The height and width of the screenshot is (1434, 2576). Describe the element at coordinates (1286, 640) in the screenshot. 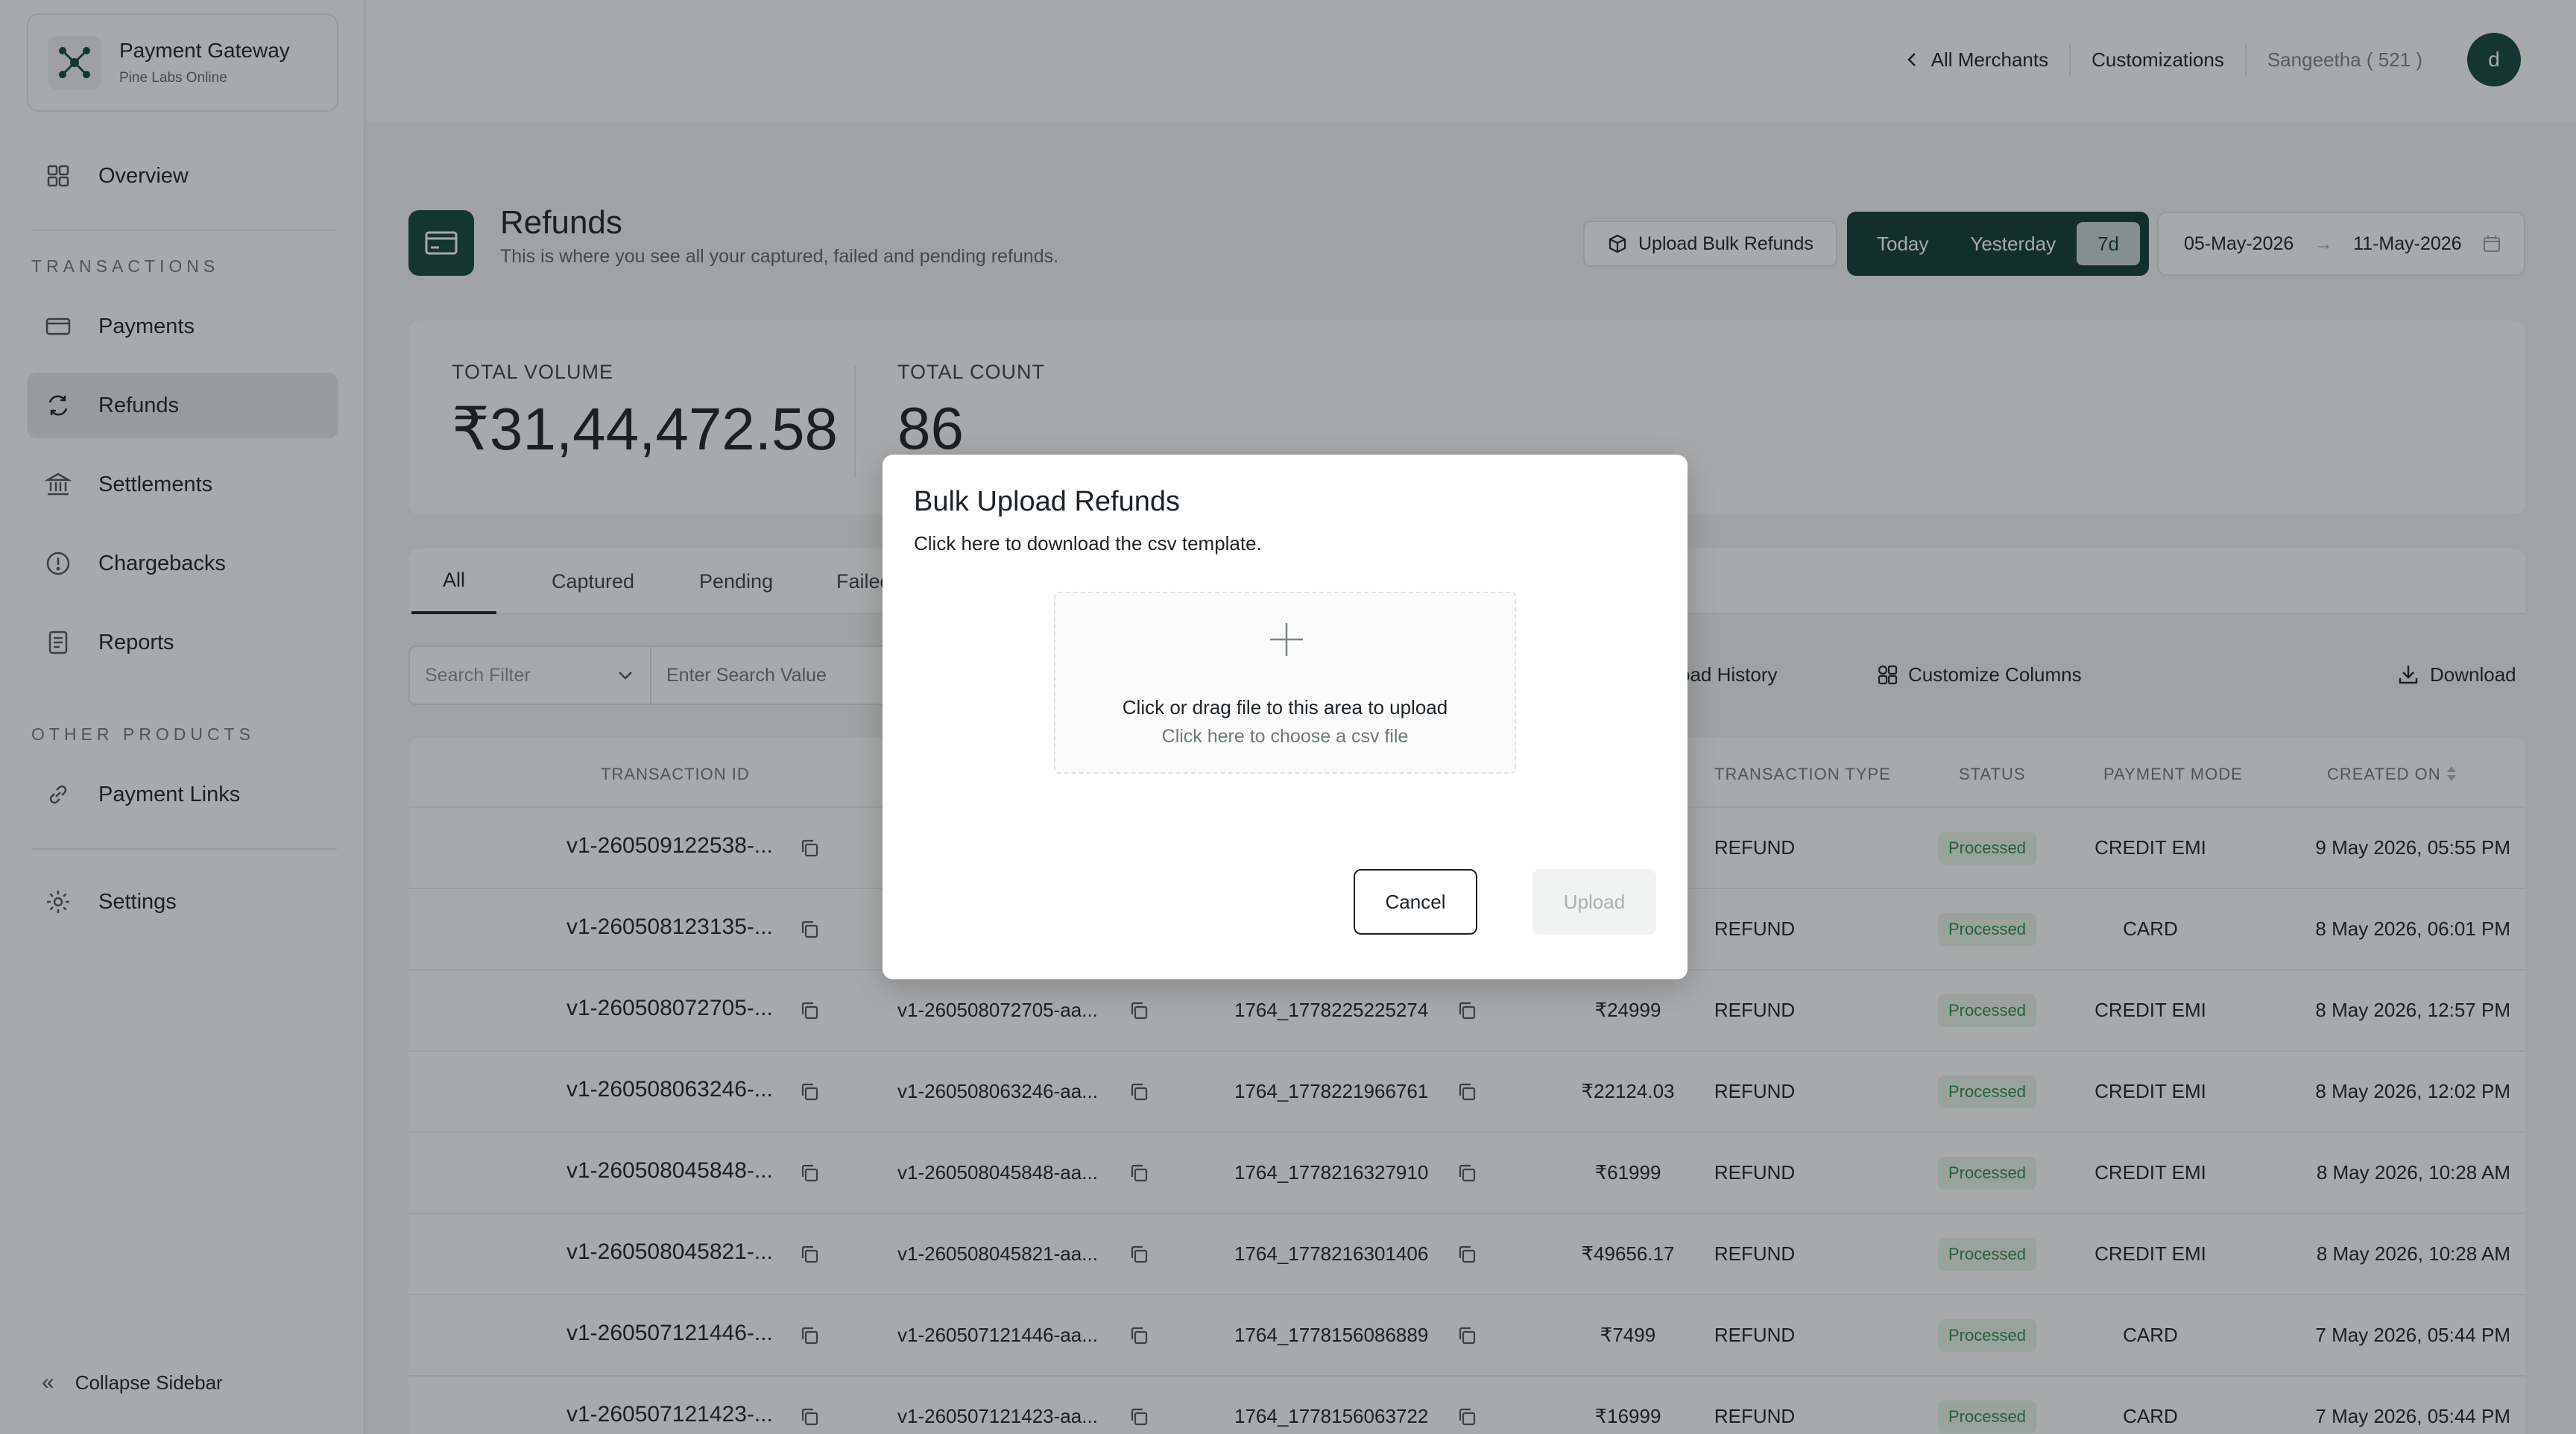

I see `plus-icon` at that location.